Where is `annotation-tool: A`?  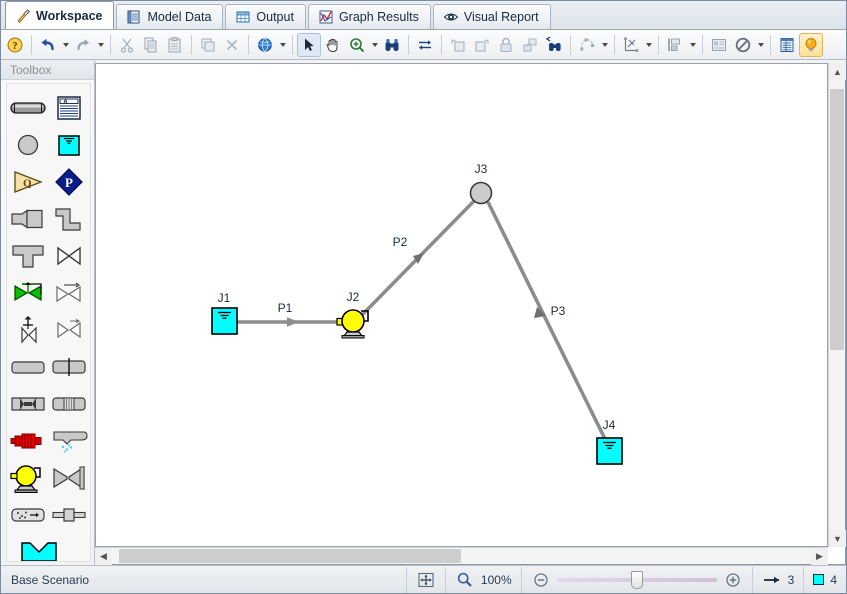
annotation-tool: A is located at coordinates (70, 108).